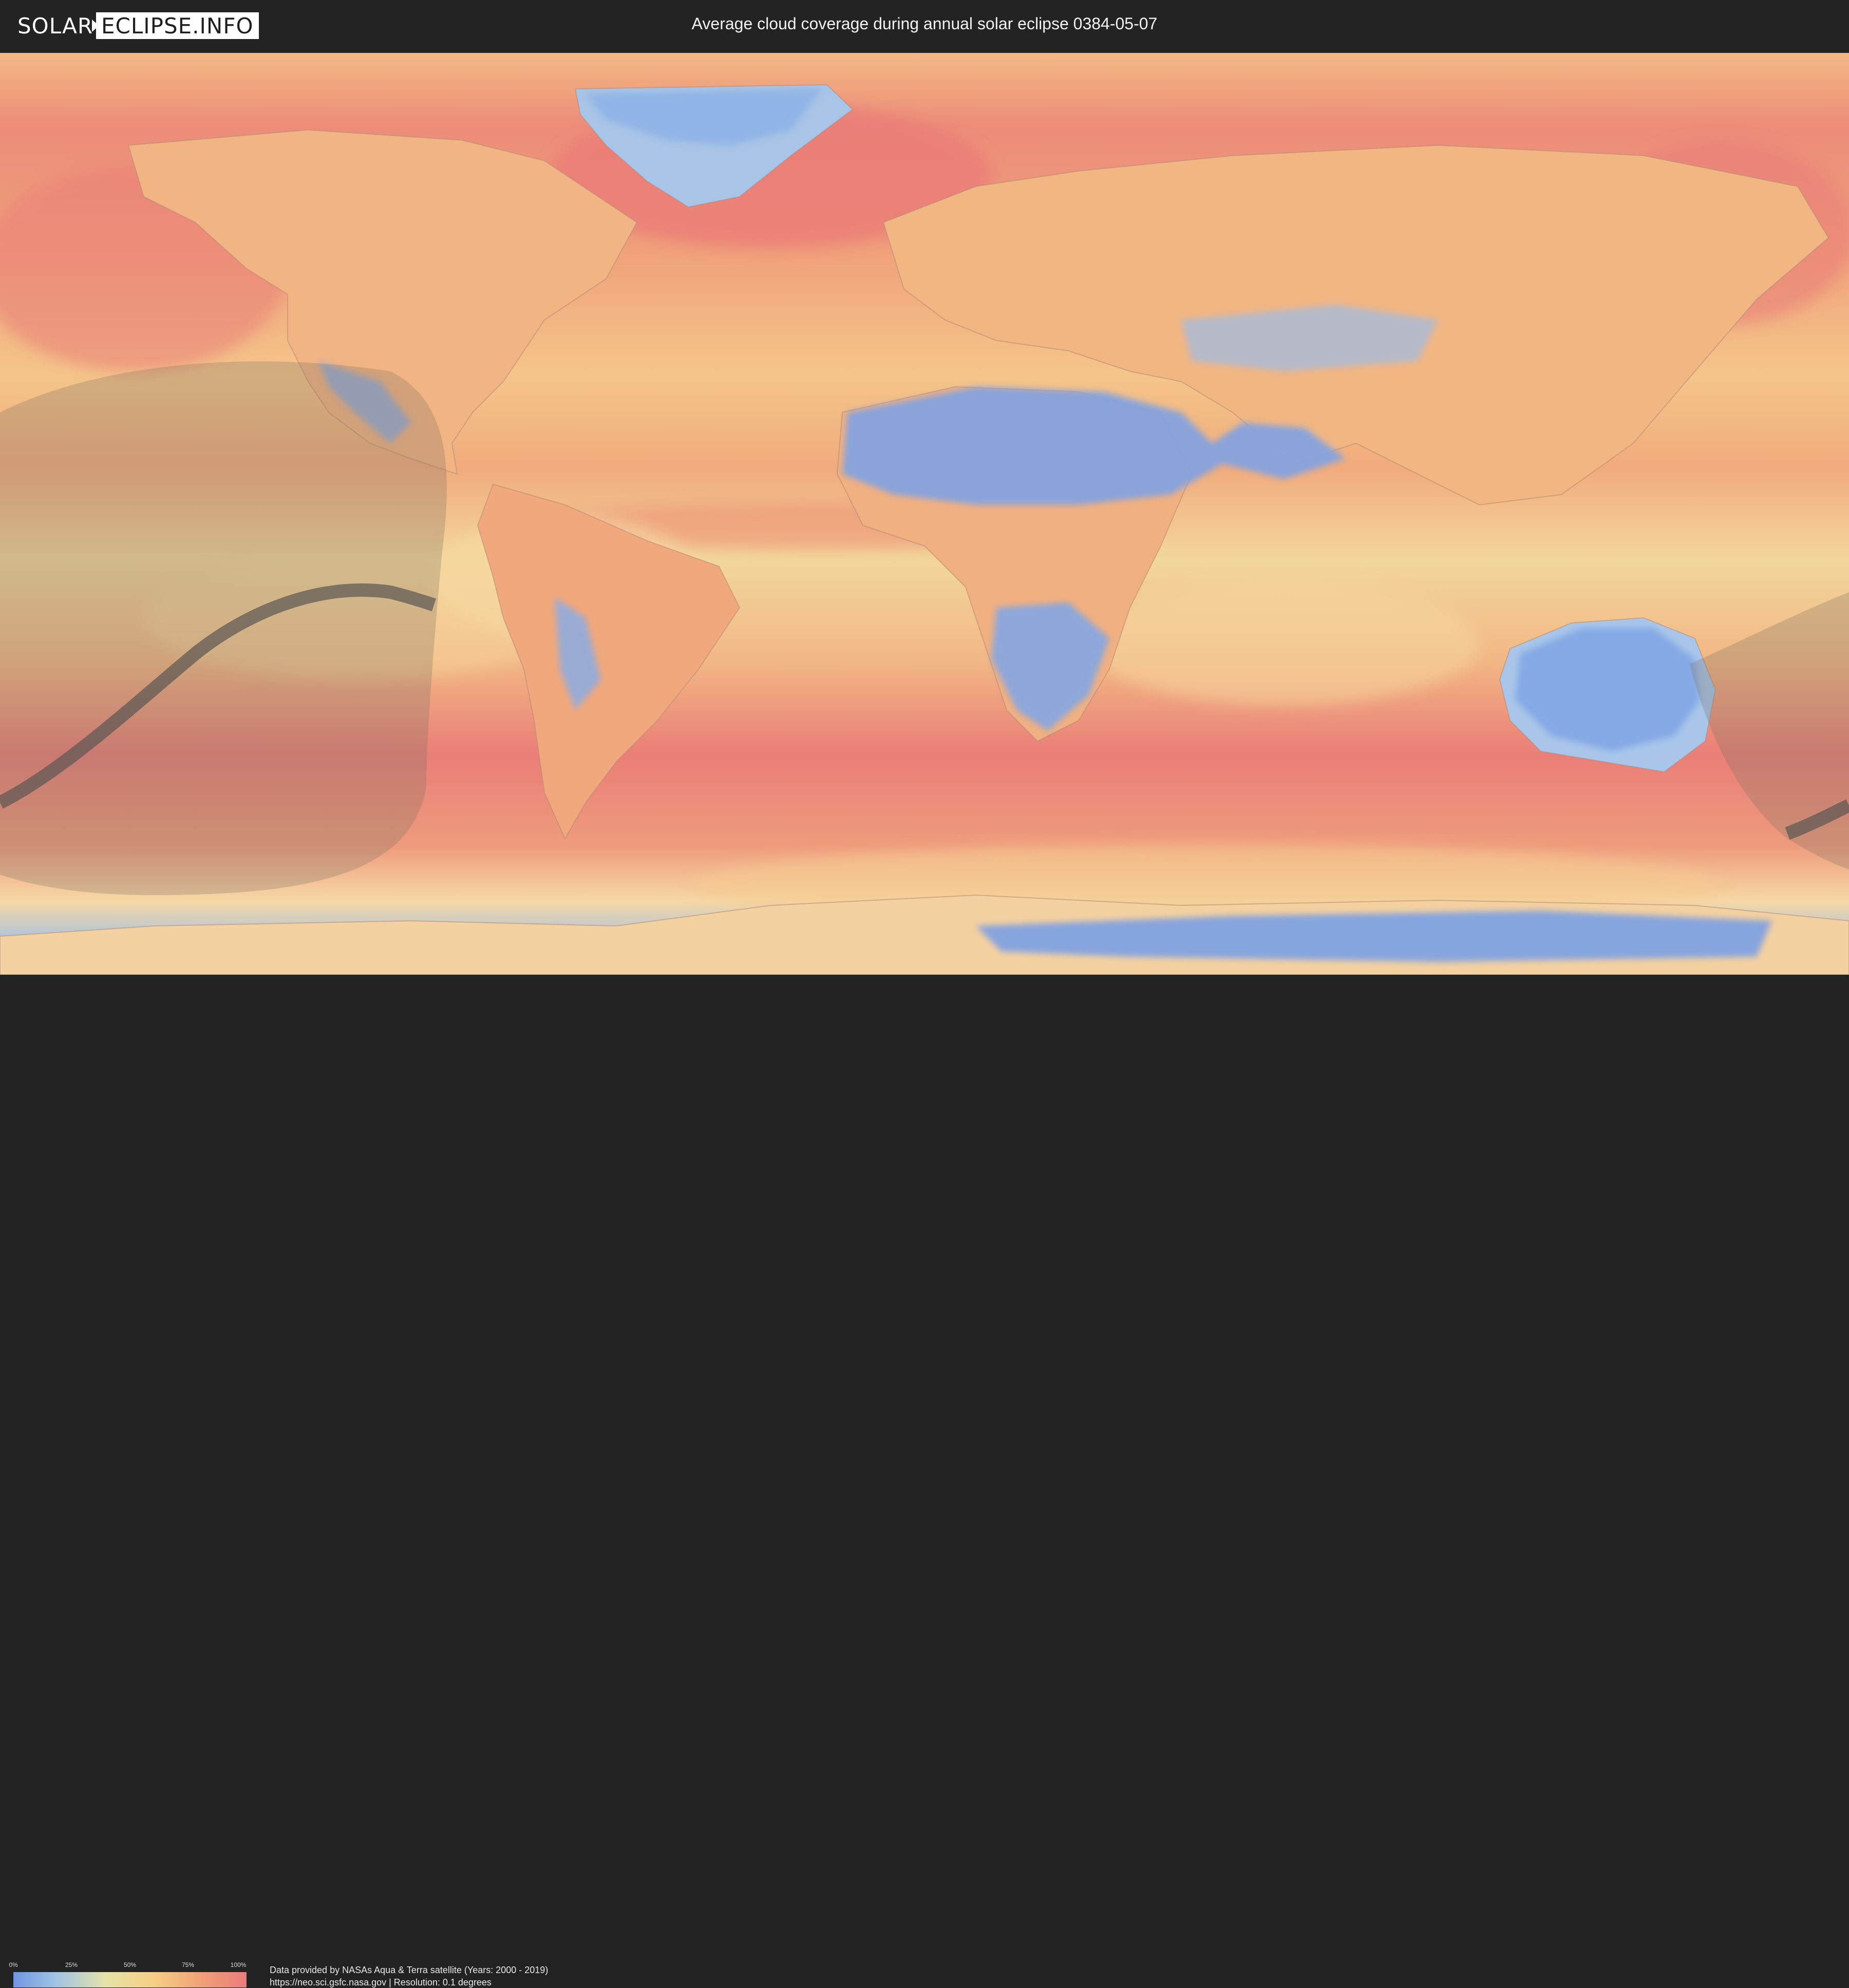 Image resolution: width=1849 pixels, height=1988 pixels. What do you see at coordinates (188, 1964) in the screenshot?
I see `legend-tick-75: 75%` at bounding box center [188, 1964].